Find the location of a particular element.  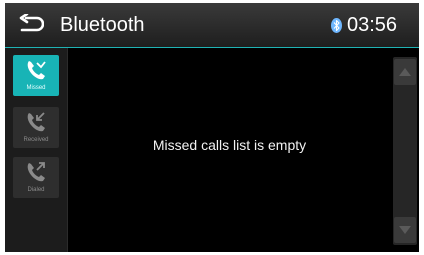

back-button is located at coordinates (31, 24).